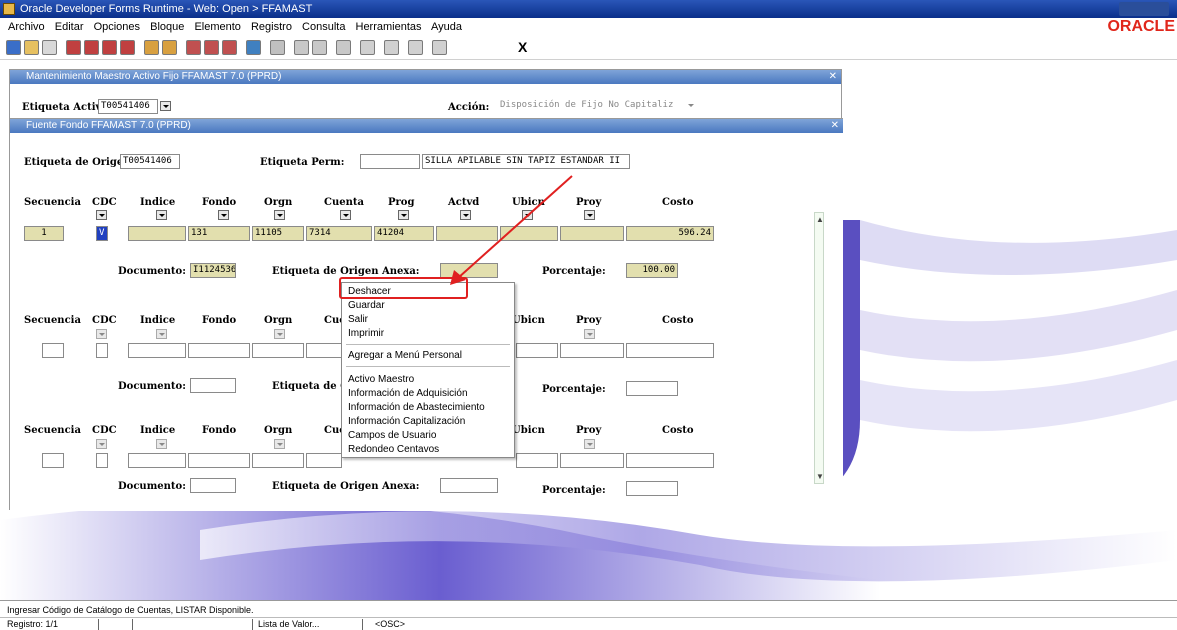 The width and height of the screenshot is (1177, 630). Describe the element at coordinates (691, 106) in the screenshot. I see `accion-dropdown-icon` at that location.